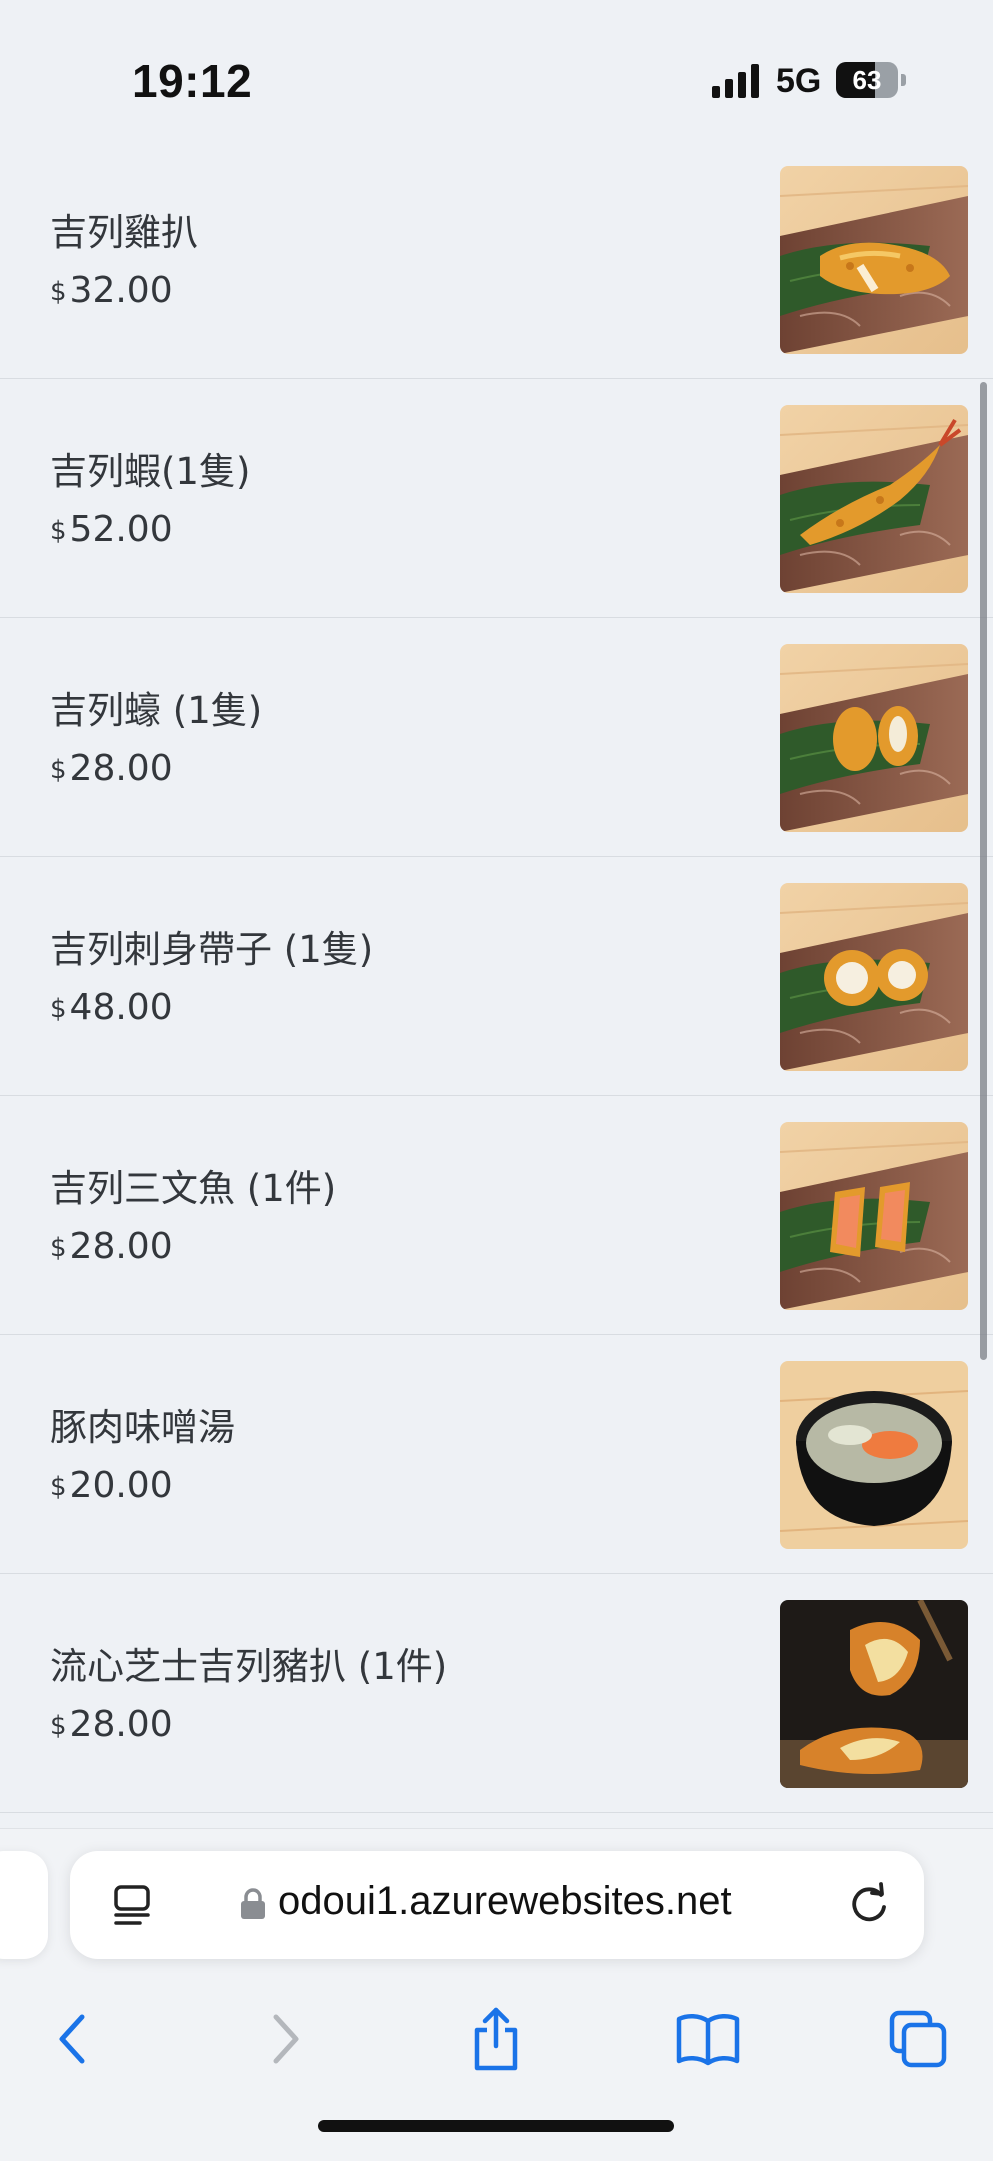 The width and height of the screenshot is (993, 2161). What do you see at coordinates (496, 737) in the screenshot?
I see `menu-item: 吉列蠔 (1隻) $28.00` at bounding box center [496, 737].